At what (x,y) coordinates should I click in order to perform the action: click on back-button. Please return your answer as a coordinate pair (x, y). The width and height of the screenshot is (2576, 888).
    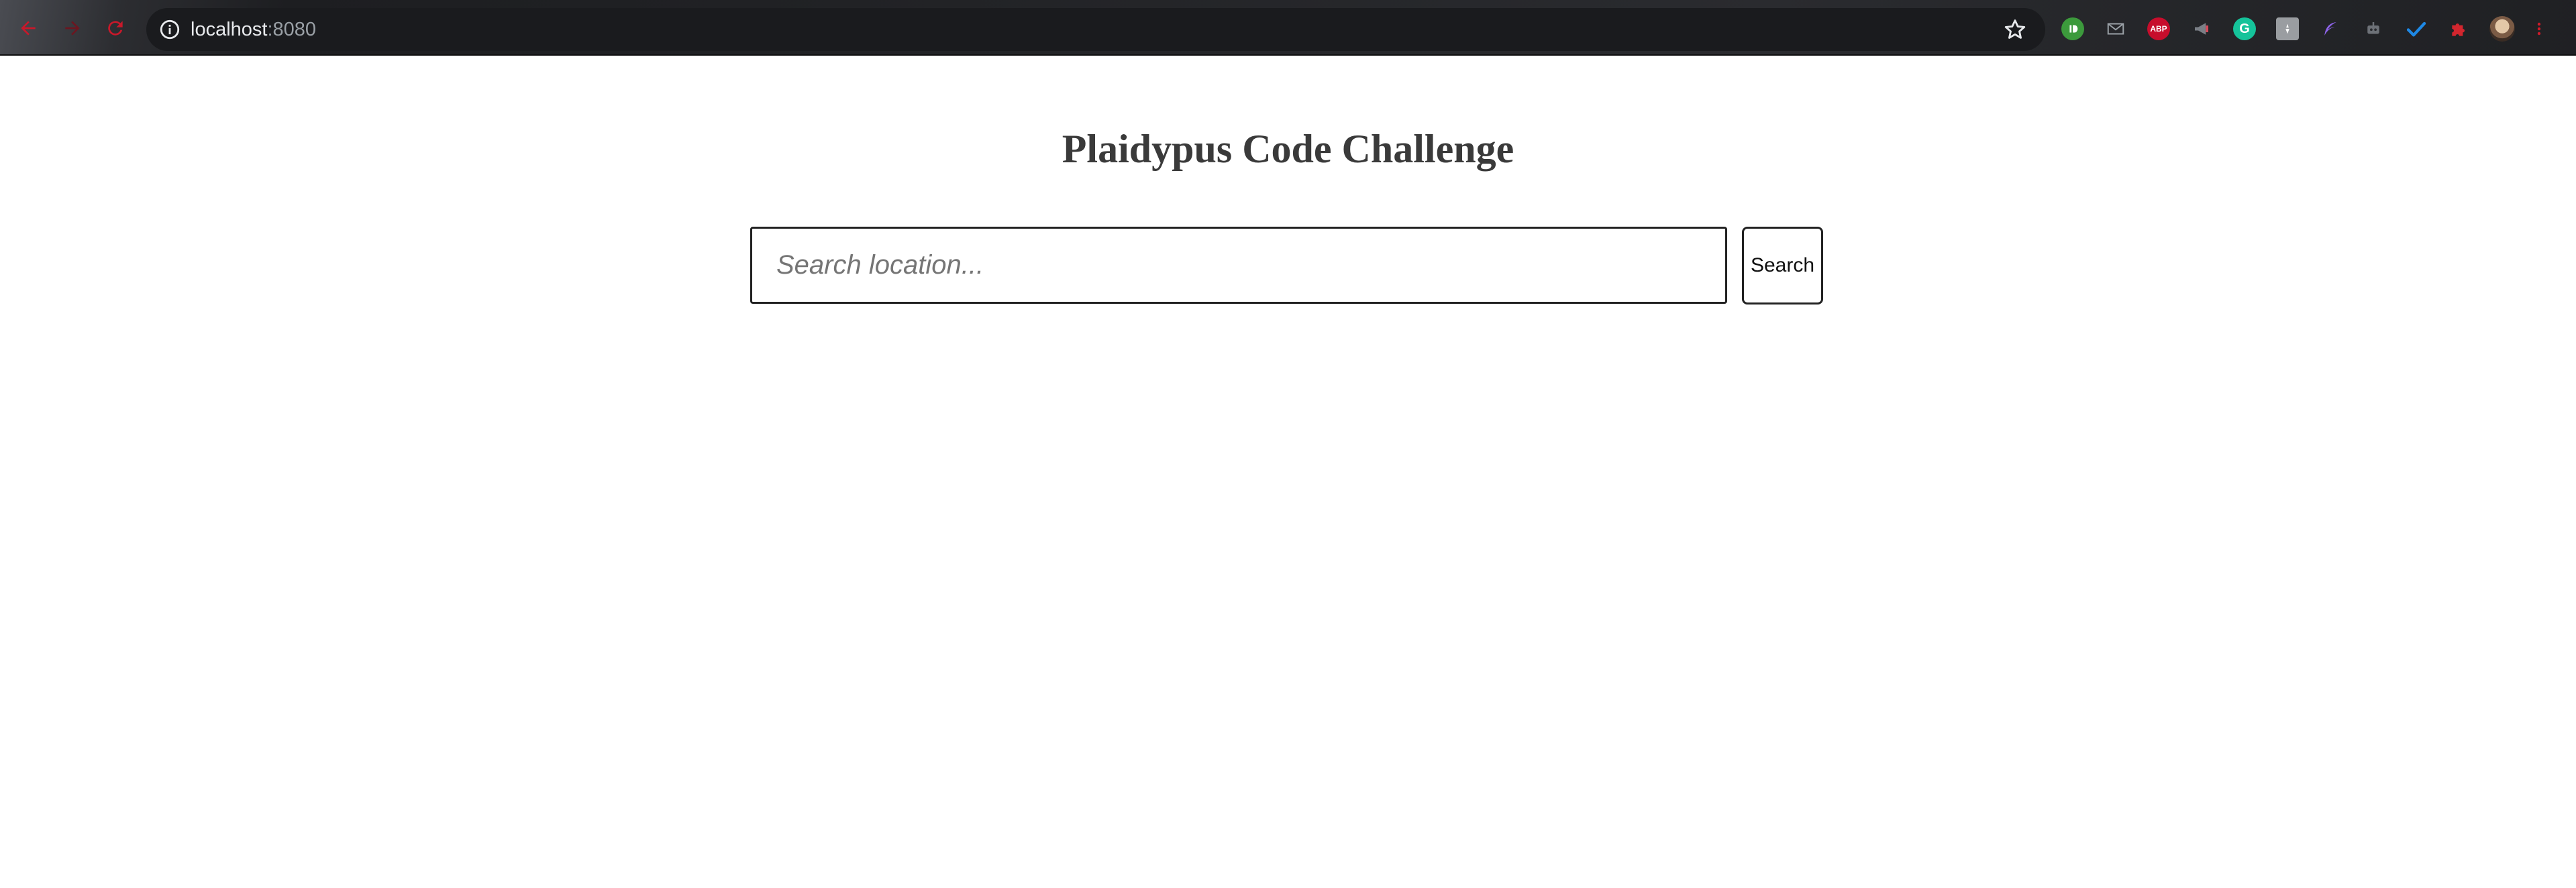
    Looking at the image, I should click on (28, 29).